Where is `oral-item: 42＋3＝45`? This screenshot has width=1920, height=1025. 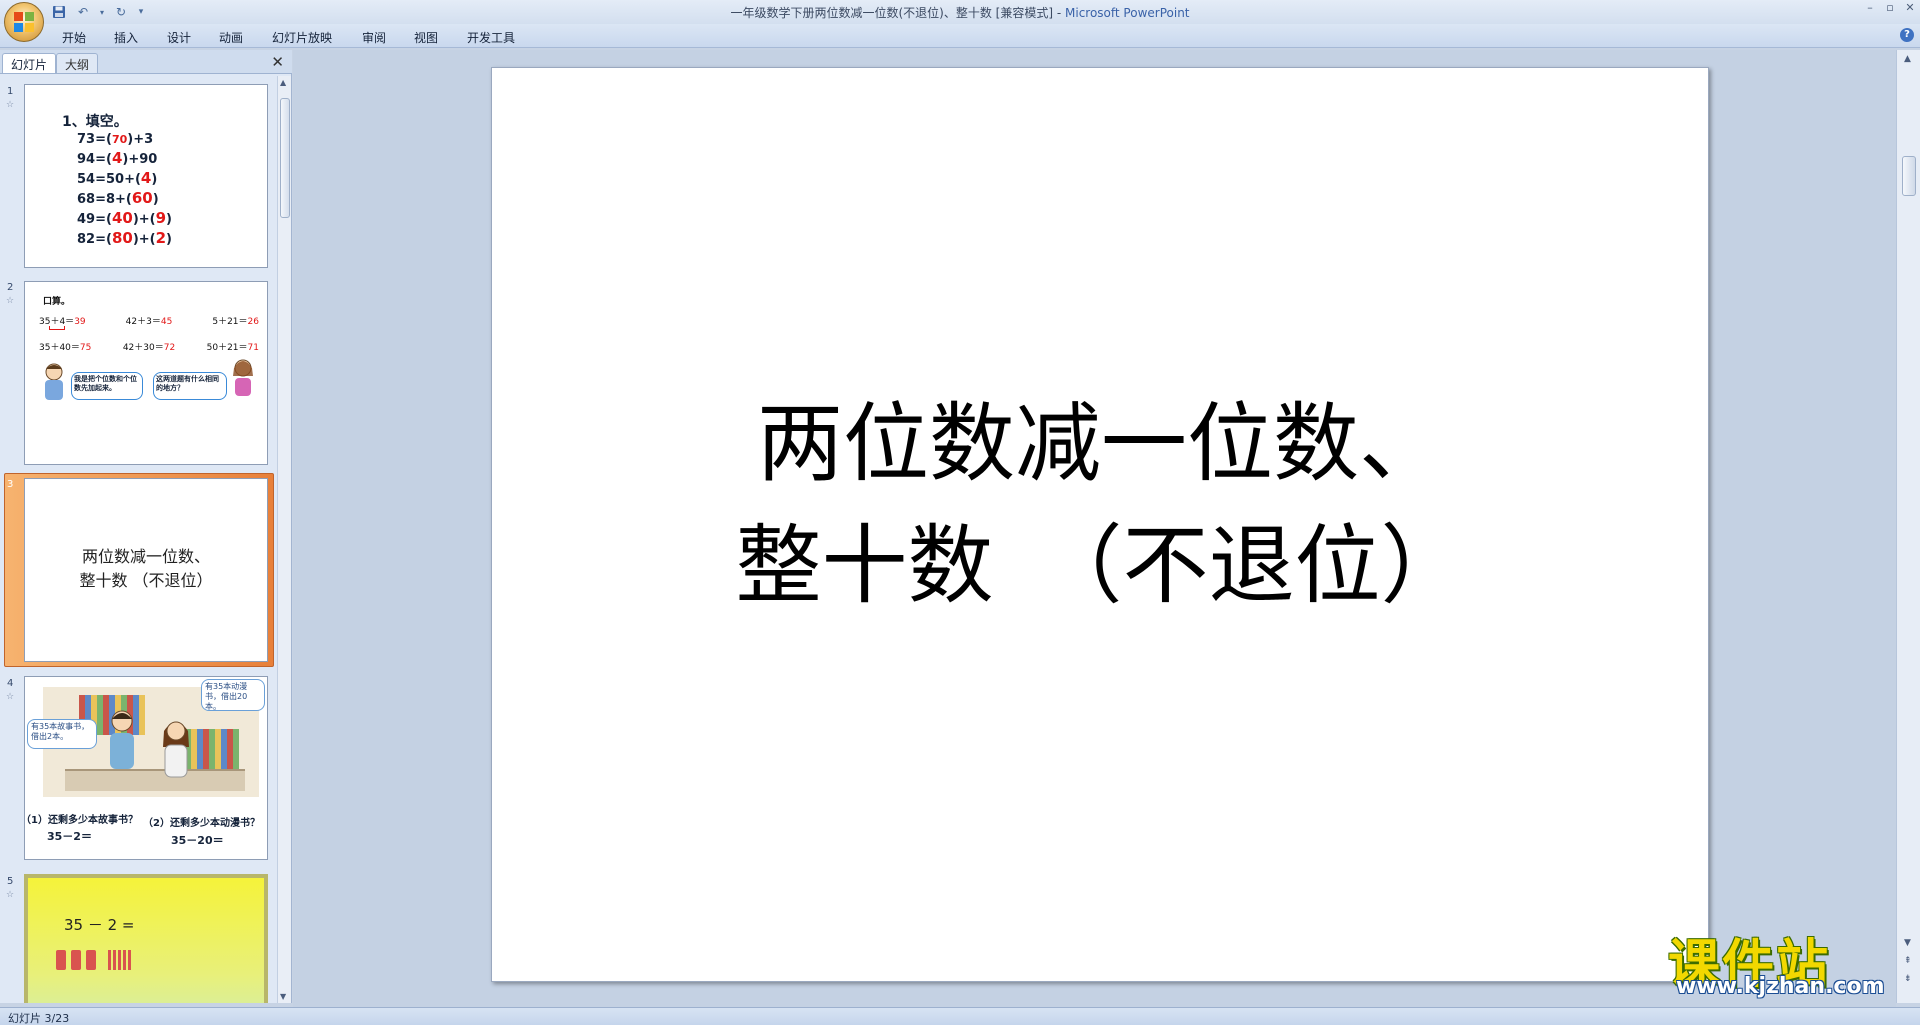
oral-item: 42＋3＝45 is located at coordinates (149, 322).